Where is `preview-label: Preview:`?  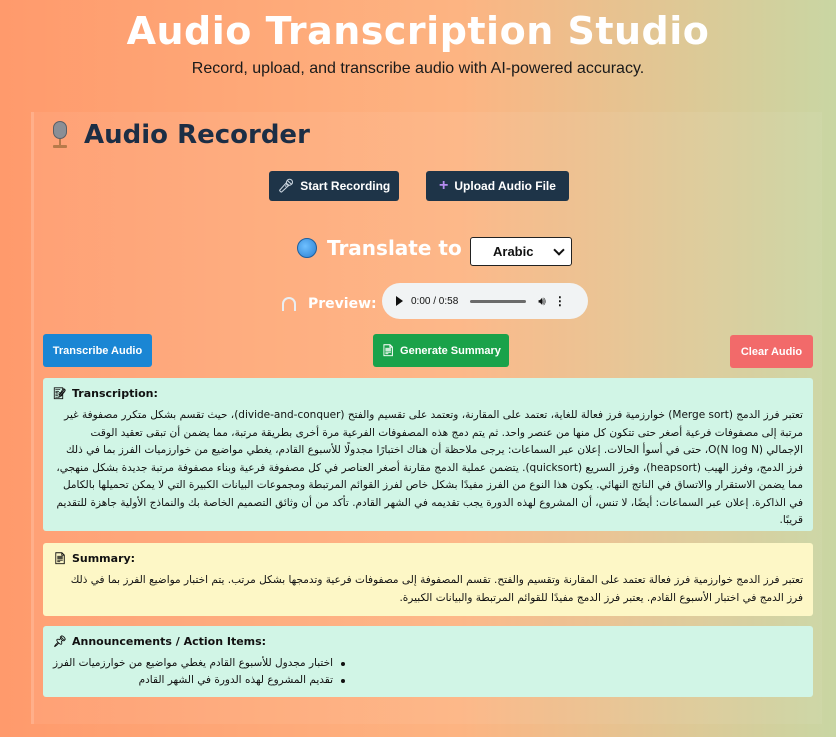
preview-label: Preview: is located at coordinates (342, 304).